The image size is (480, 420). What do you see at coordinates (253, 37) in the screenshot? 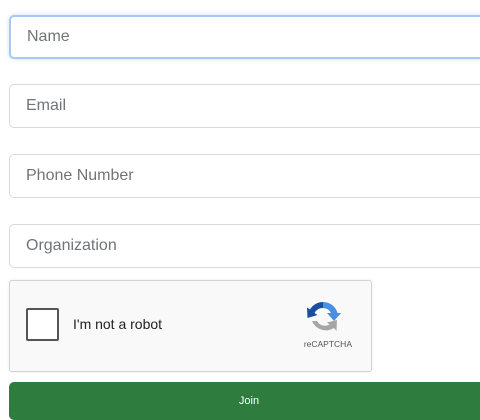
I see `name-input` at bounding box center [253, 37].